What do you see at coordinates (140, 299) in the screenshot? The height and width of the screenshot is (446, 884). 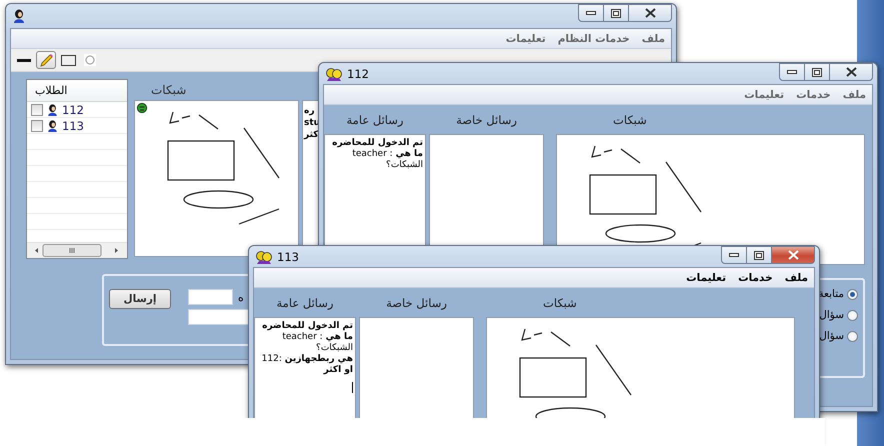 I see `send-button: إرسال` at bounding box center [140, 299].